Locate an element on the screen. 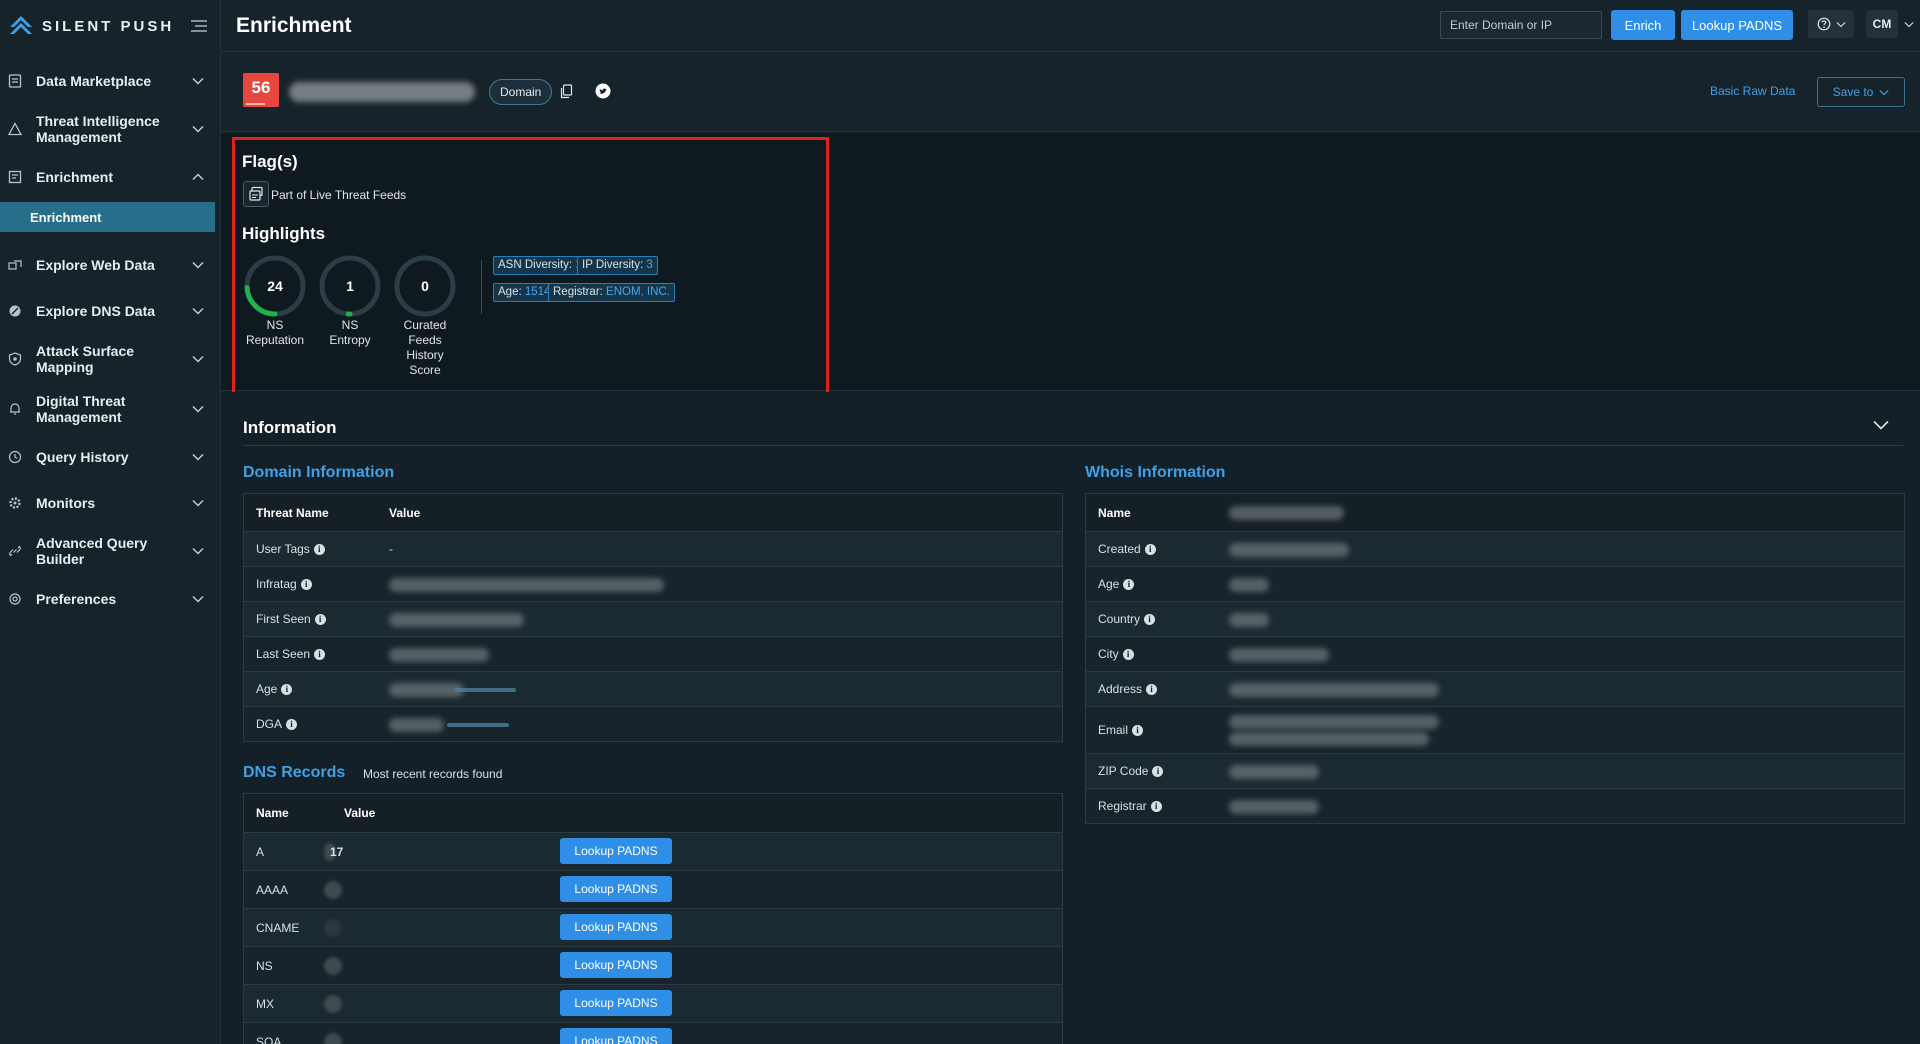  row-label-text: User Tags is located at coordinates (283, 549).